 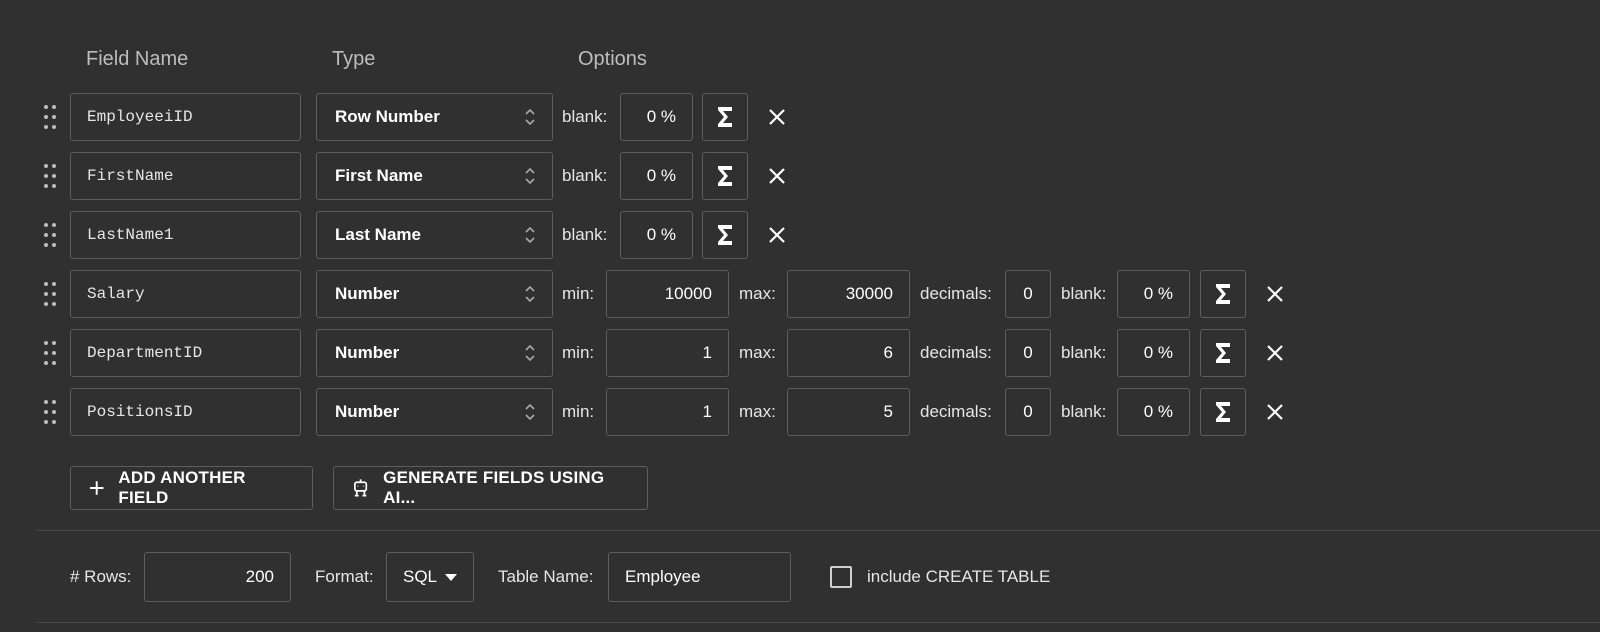 What do you see at coordinates (450, 61) in the screenshot?
I see `column-headers: Field Name Type Options` at bounding box center [450, 61].